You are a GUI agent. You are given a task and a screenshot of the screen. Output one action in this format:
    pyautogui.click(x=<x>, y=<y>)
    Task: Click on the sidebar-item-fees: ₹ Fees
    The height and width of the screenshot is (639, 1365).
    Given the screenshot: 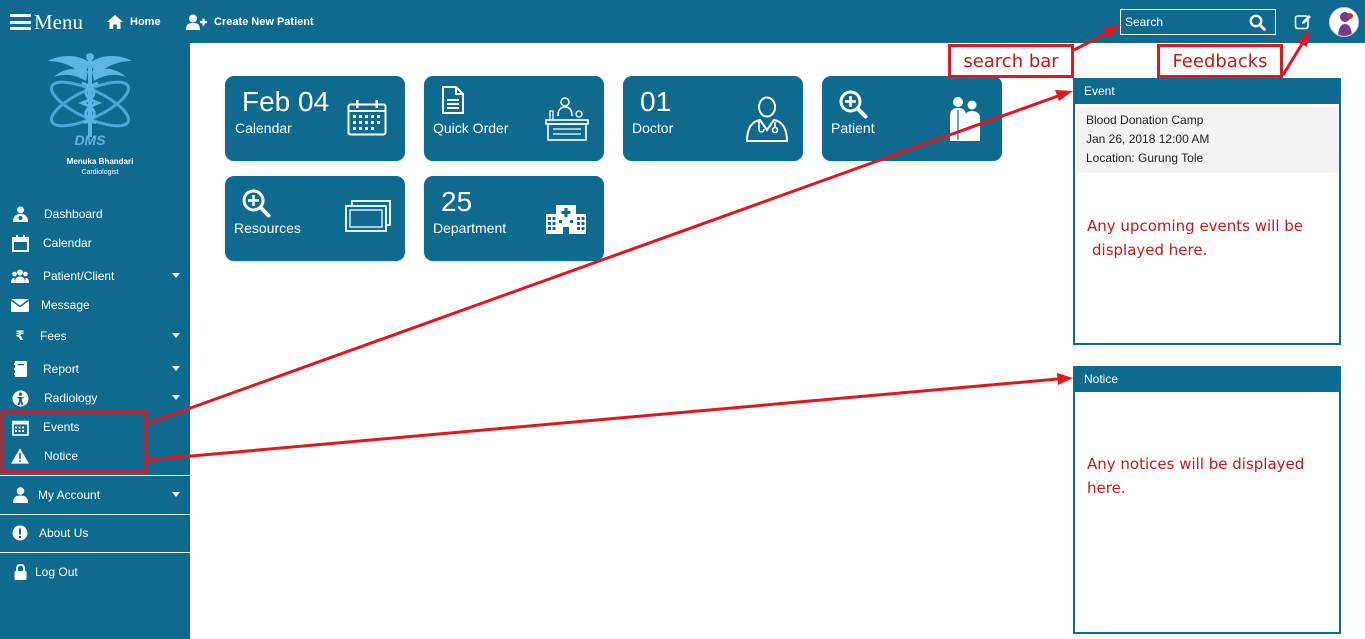 What is the action you would take?
    pyautogui.click(x=95, y=336)
    